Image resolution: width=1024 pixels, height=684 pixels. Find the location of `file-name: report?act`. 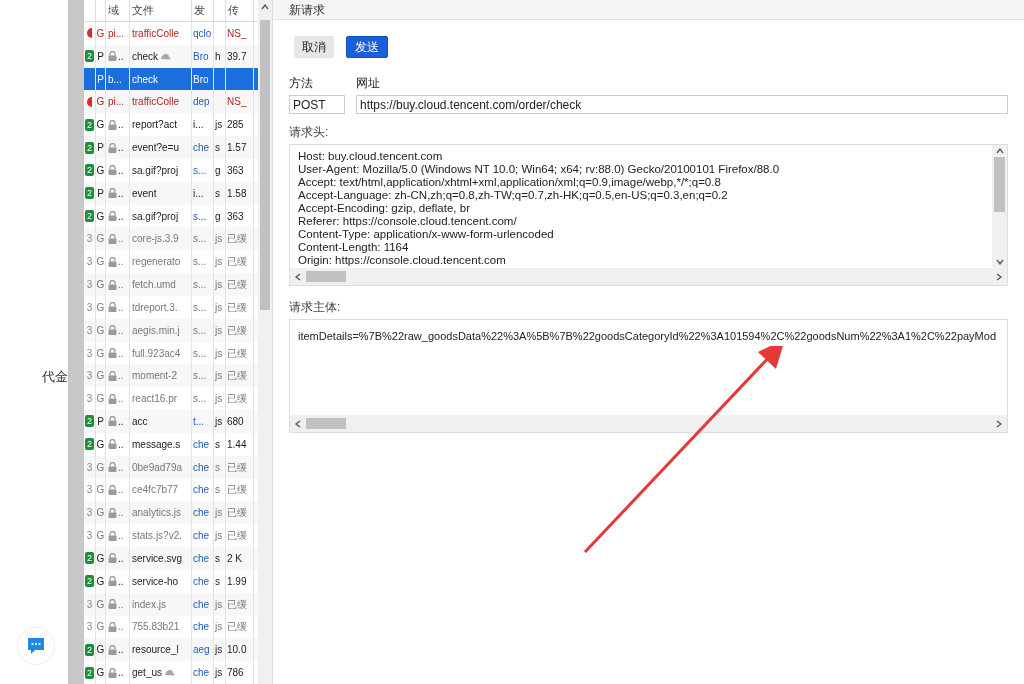

file-name: report?act is located at coordinates (155, 125).